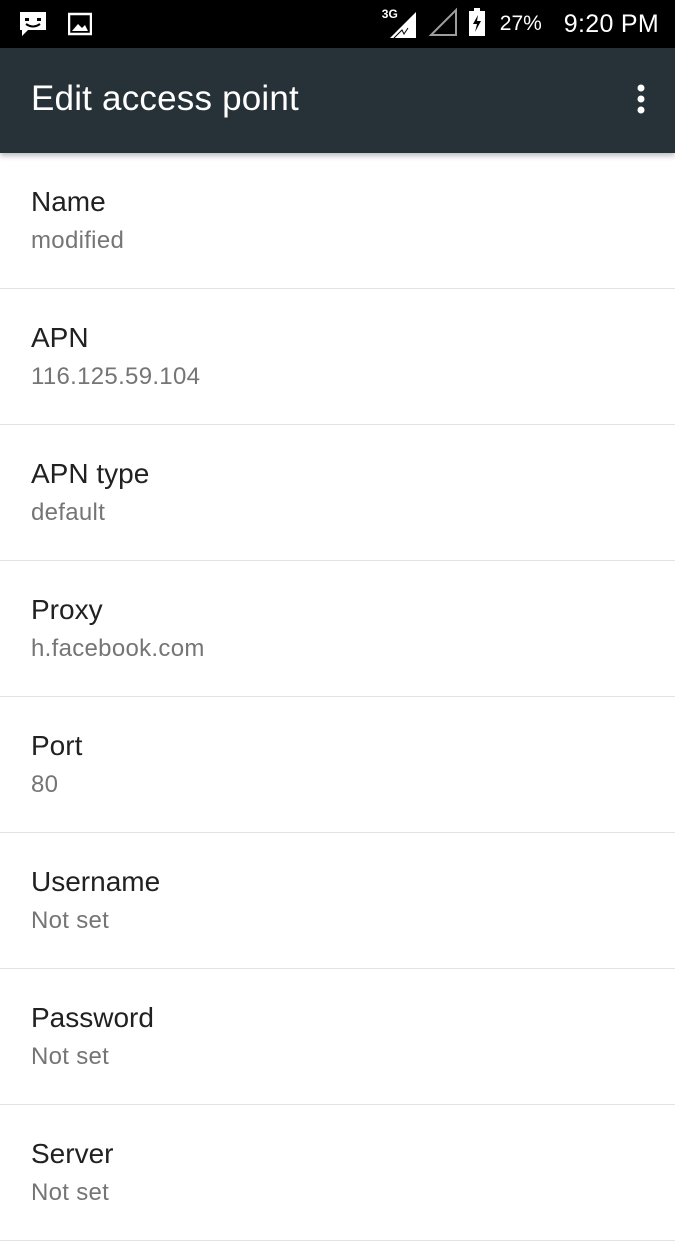 The image size is (675, 1241). Describe the element at coordinates (33, 26) in the screenshot. I see `message-icon` at that location.